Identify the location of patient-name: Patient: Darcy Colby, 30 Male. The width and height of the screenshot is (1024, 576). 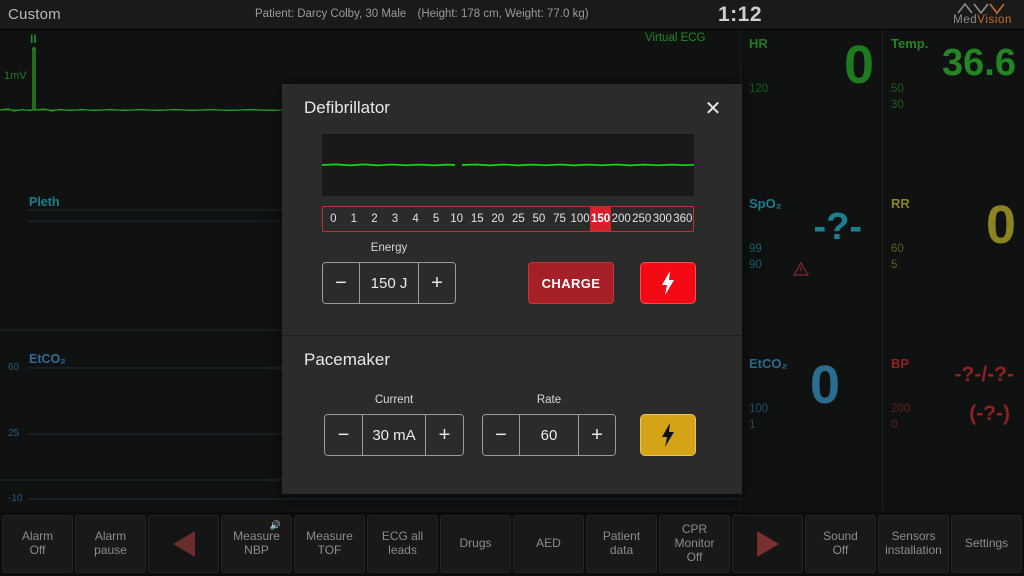
(331, 14).